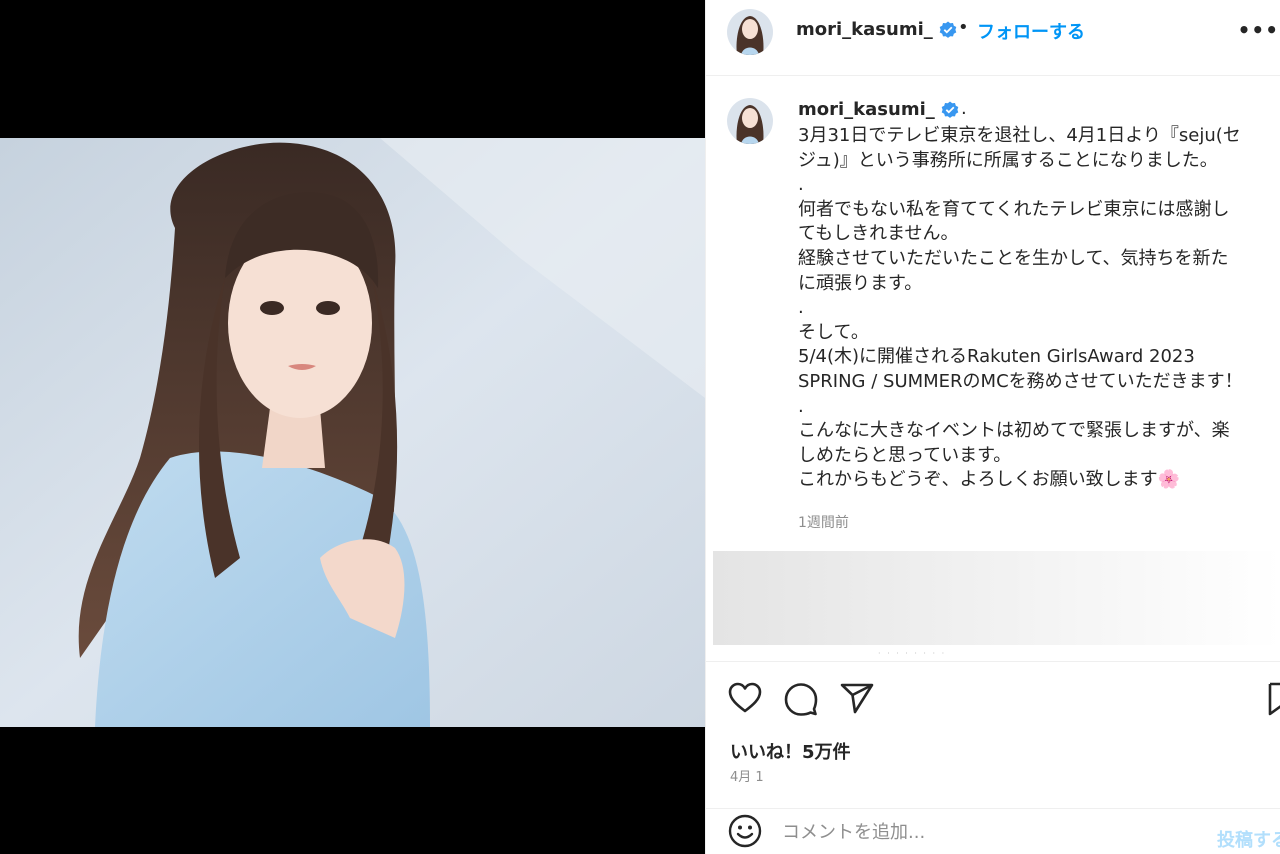 The width and height of the screenshot is (1280, 854). Describe the element at coordinates (972, 832) in the screenshot. I see `comment-input` at that location.